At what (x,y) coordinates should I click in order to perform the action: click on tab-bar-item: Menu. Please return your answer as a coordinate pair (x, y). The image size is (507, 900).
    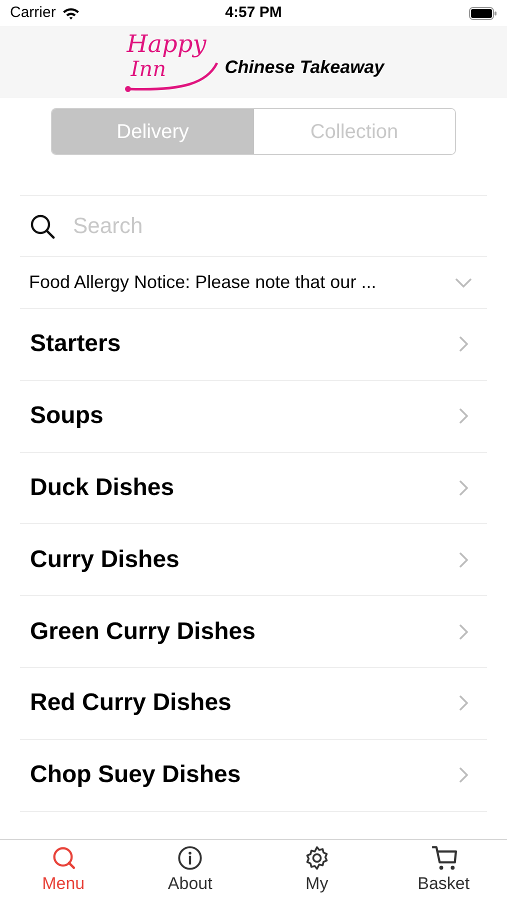
    Looking at the image, I should click on (63, 870).